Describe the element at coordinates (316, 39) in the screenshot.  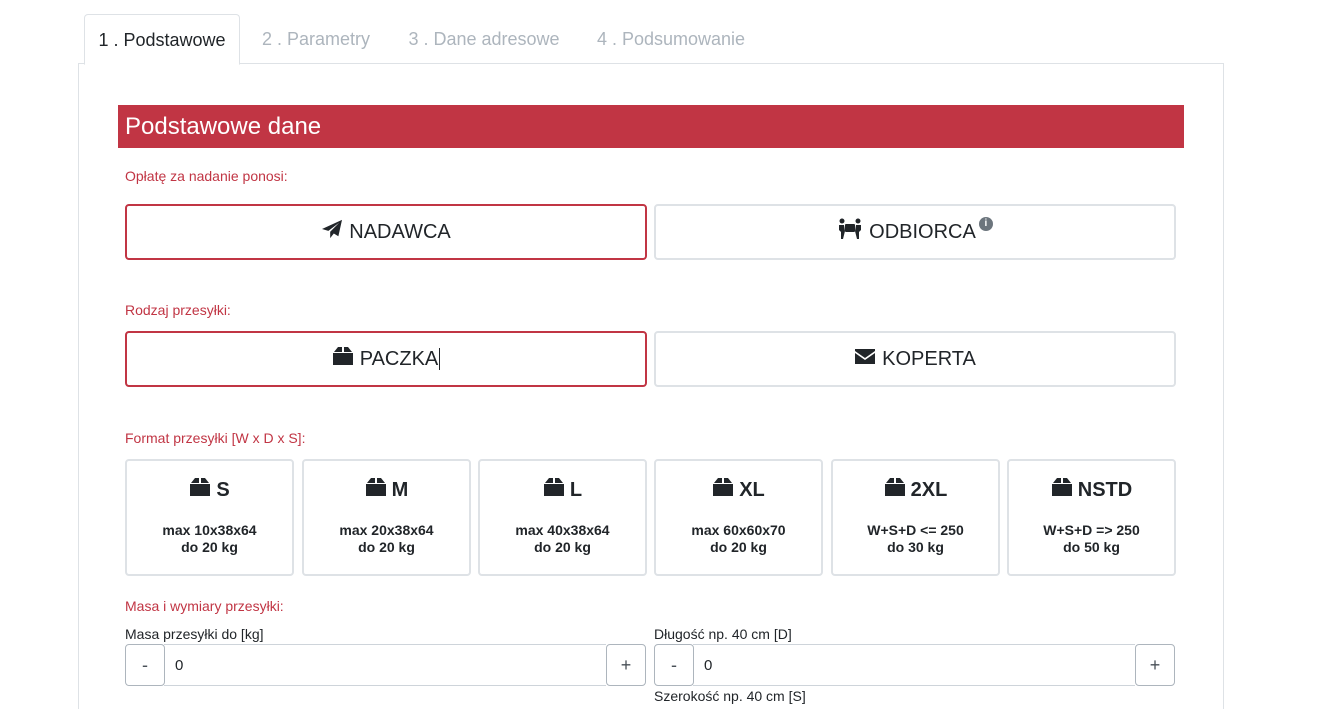
I see `tab-parametry: 2 . Parametry` at that location.